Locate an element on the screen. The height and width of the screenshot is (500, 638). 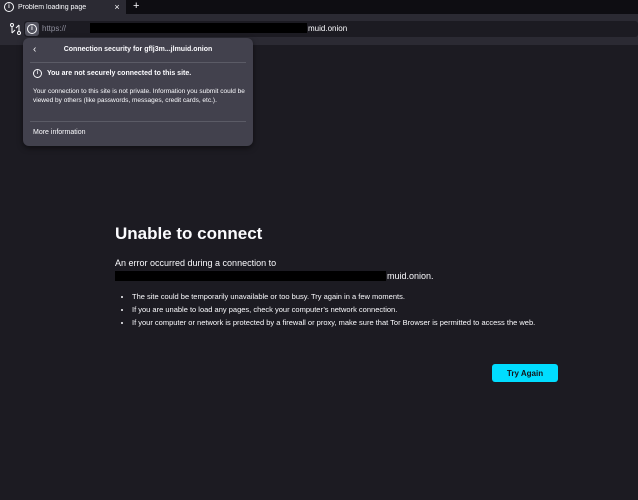
error-host: muid.onion. is located at coordinates (410, 276).